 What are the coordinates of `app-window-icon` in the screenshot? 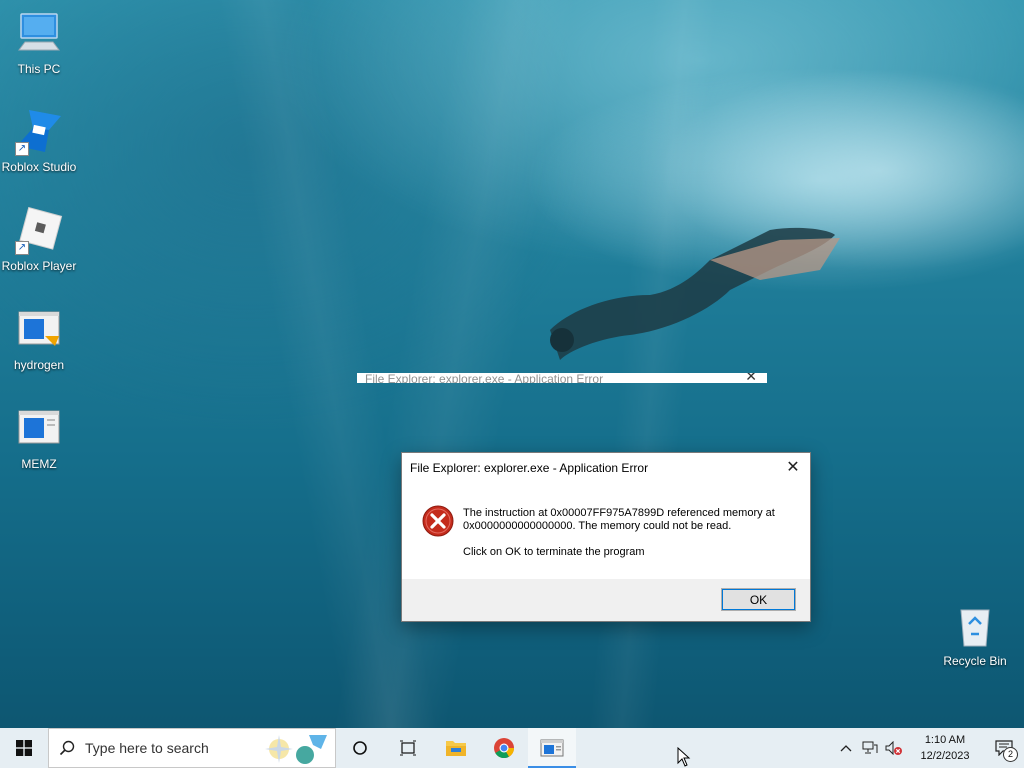 It's located at (552, 748).